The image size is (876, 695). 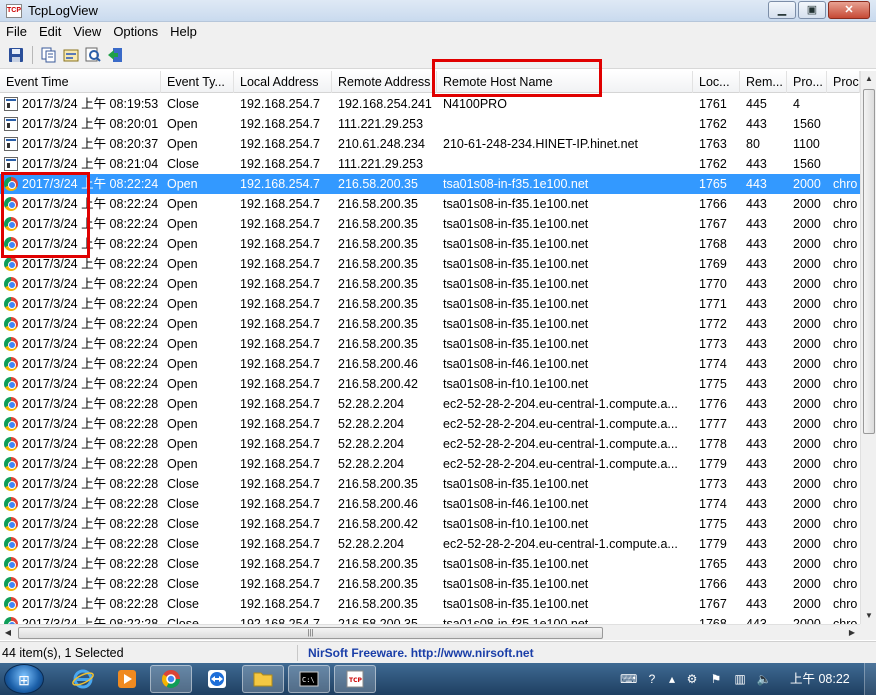 What do you see at coordinates (16, 55) in the screenshot?
I see `save-icon` at bounding box center [16, 55].